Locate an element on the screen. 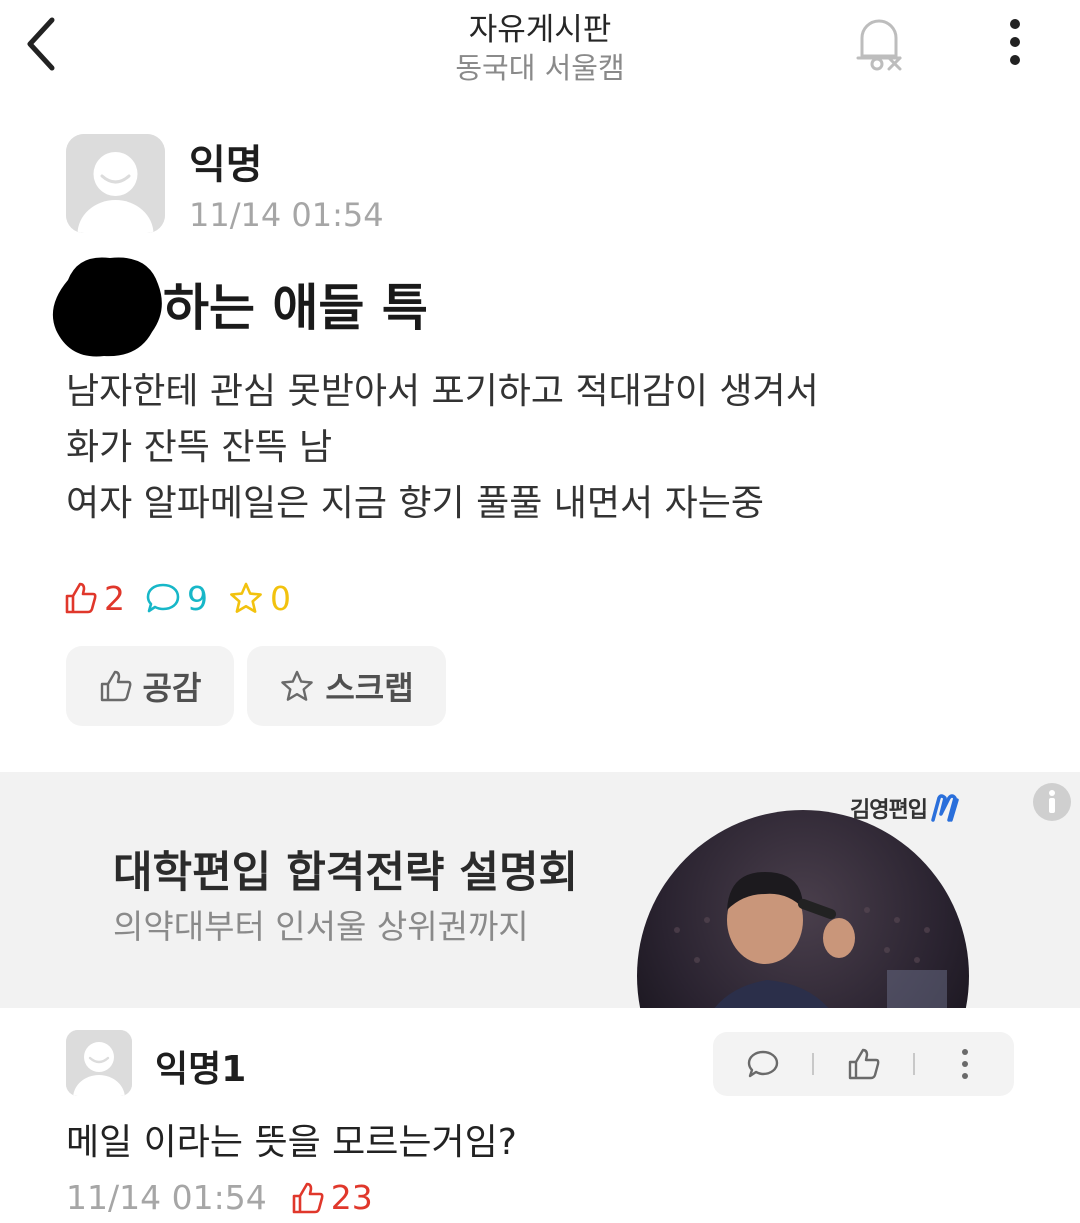 Image resolution: width=1080 pixels, height=1223 pixels. comment-actions is located at coordinates (863, 1064).